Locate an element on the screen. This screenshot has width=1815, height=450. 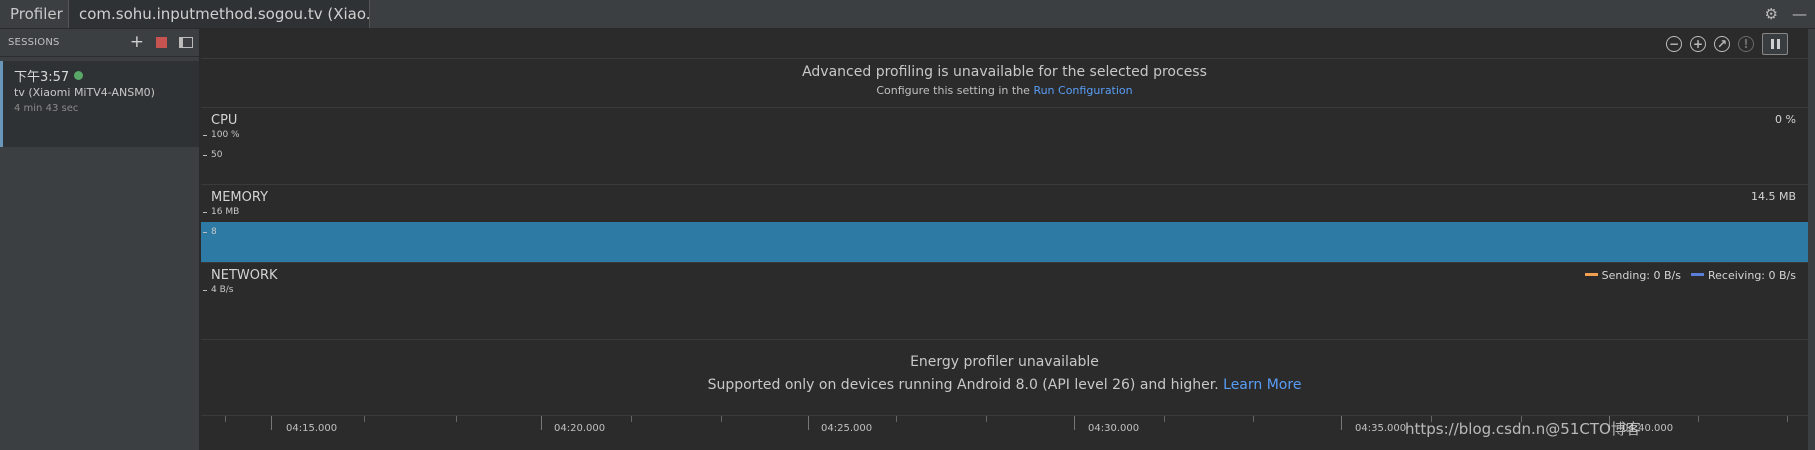
profiler-toolbar: − + ↗ ! is located at coordinates (1004, 44).